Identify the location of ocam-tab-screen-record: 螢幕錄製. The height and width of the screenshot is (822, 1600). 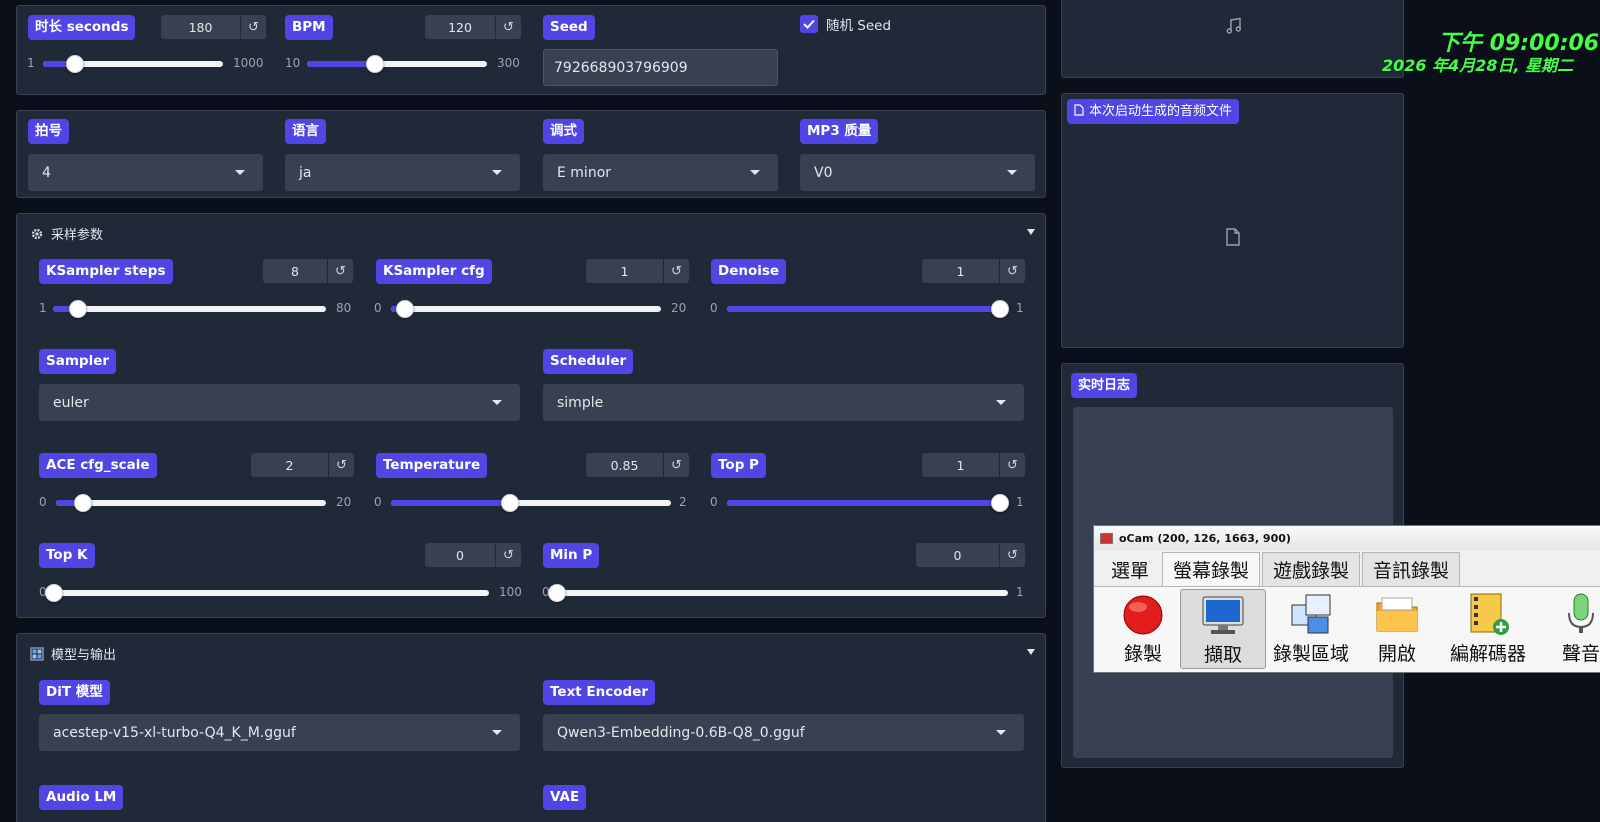
(1211, 569).